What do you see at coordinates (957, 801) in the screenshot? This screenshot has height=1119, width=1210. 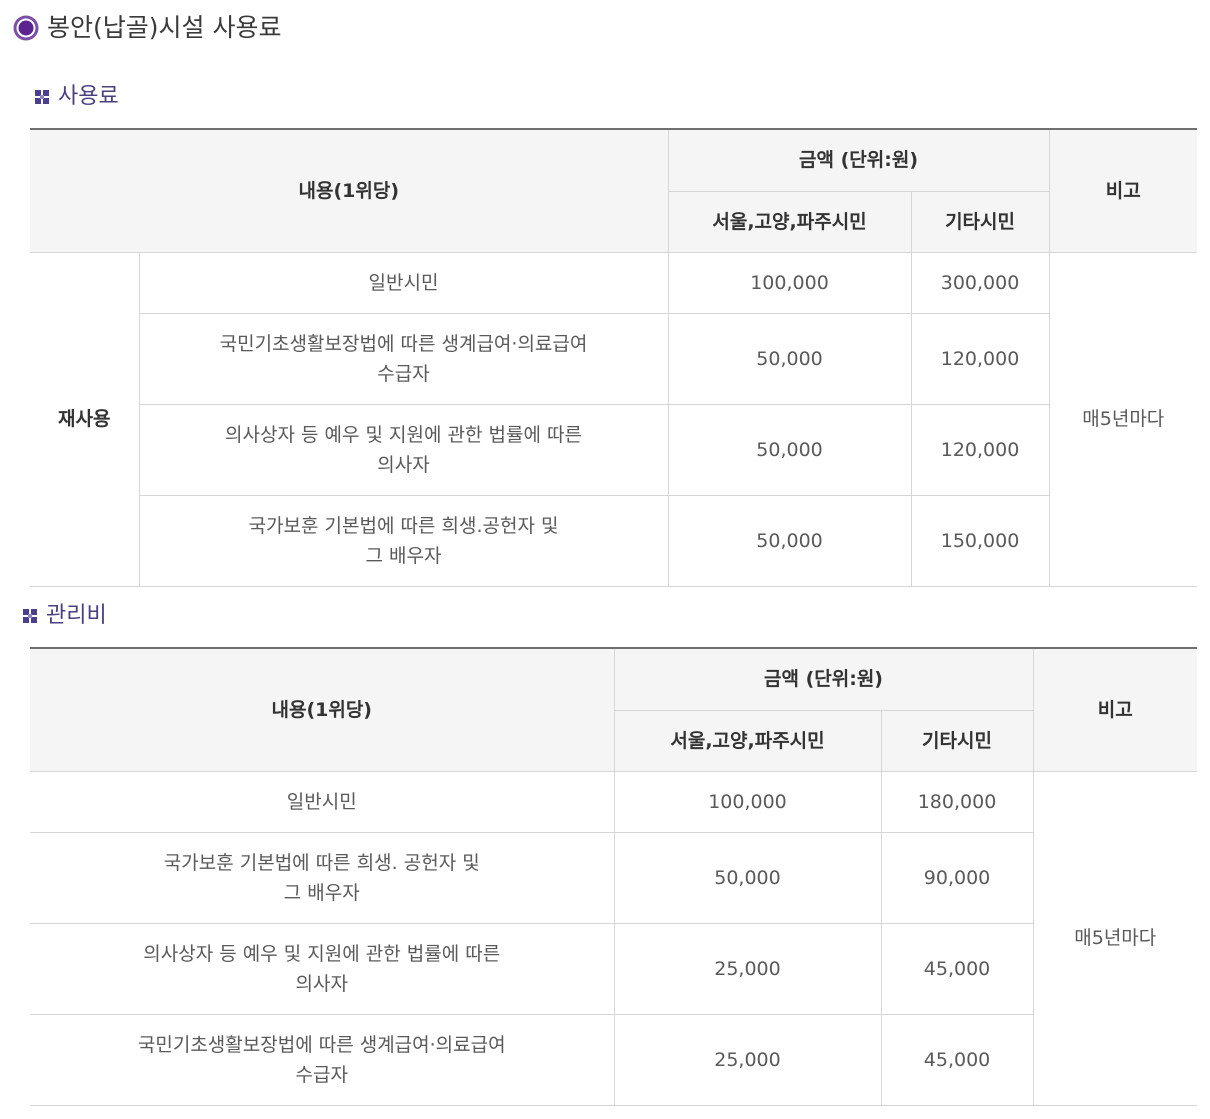 I see `other-fee: 180,000` at bounding box center [957, 801].